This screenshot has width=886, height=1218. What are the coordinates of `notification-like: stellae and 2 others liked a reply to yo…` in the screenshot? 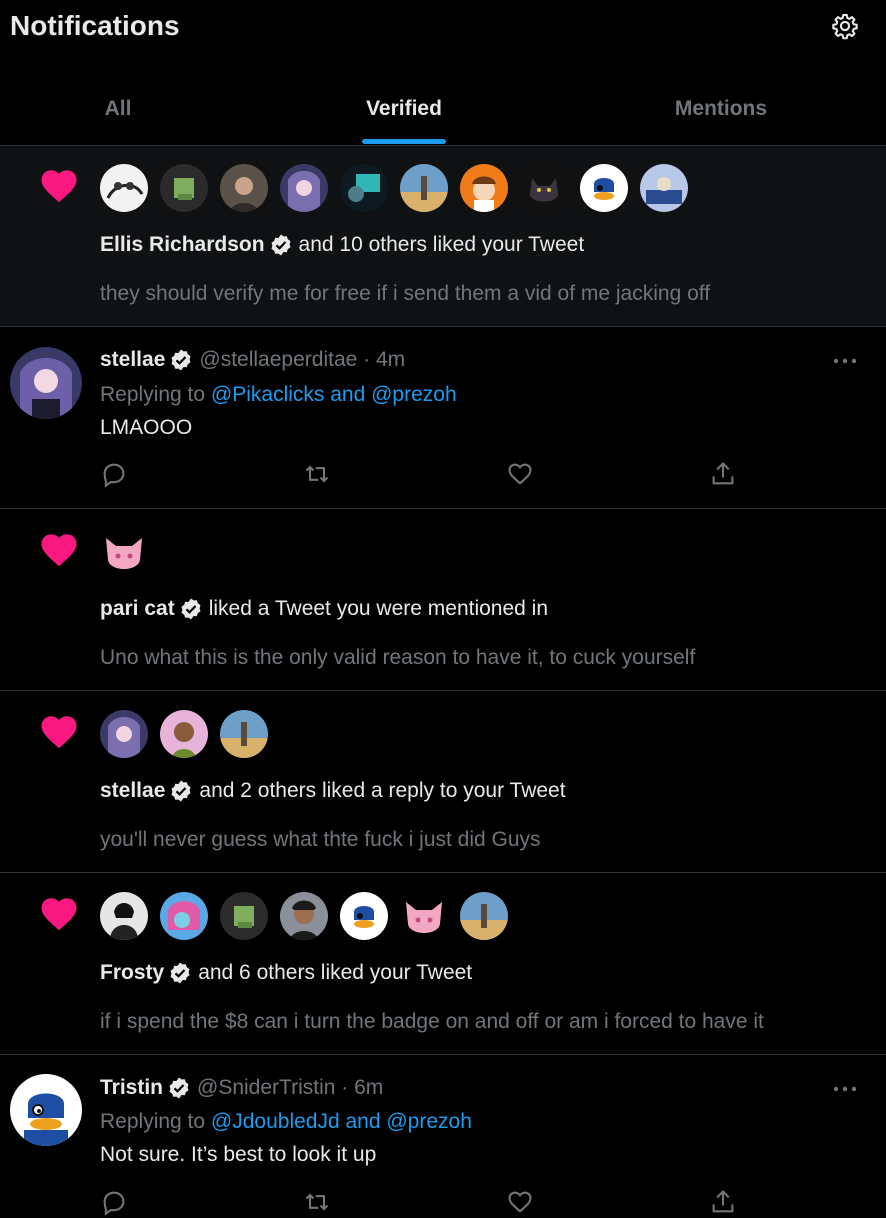 It's located at (443, 782).